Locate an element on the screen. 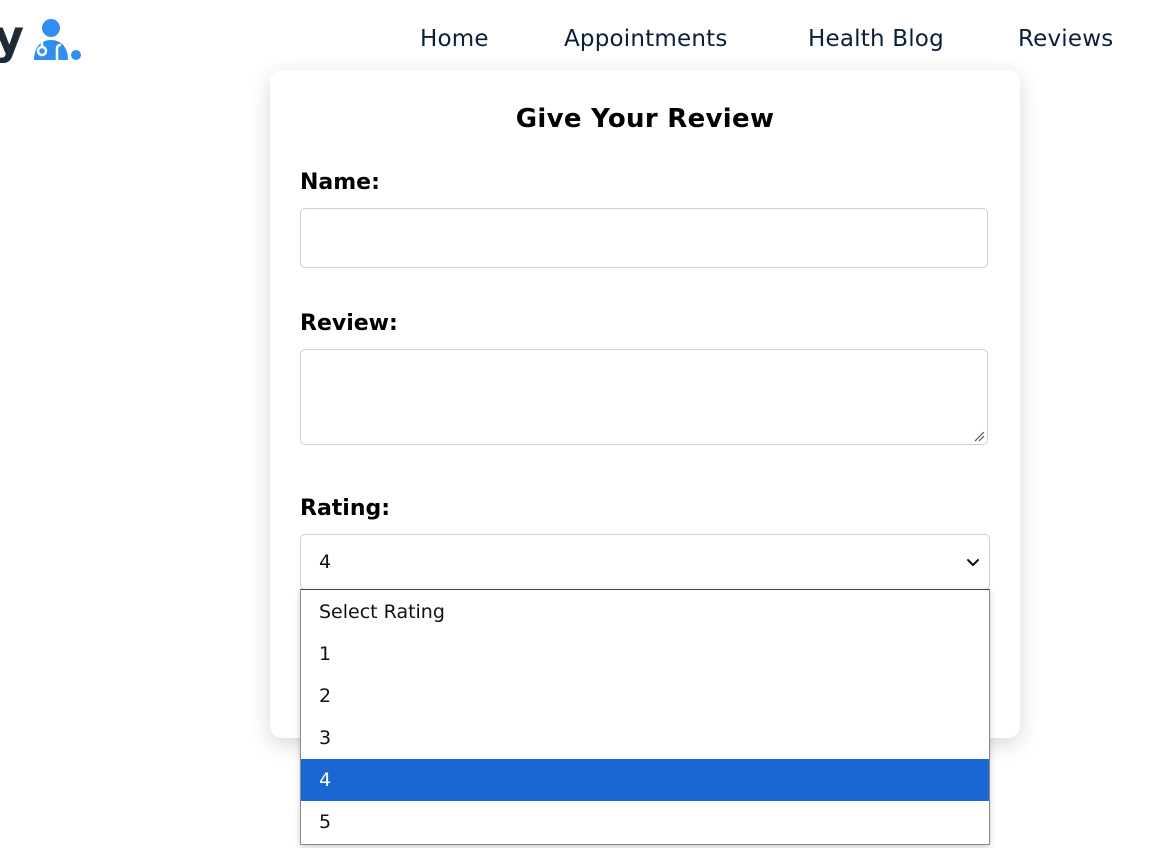  rating-option: 3 is located at coordinates (645, 738).